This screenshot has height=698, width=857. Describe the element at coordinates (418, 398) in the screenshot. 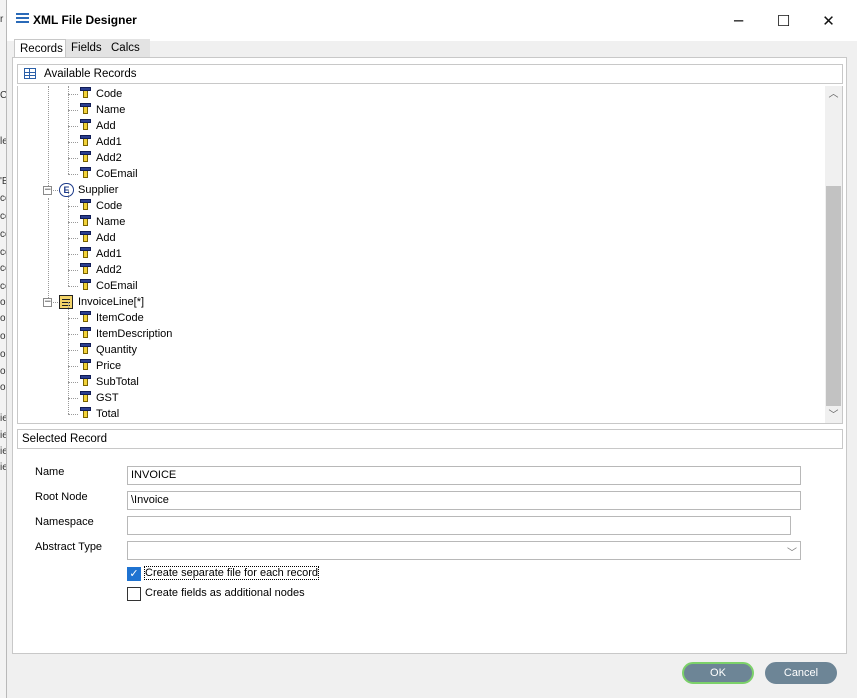

I see `tree-field-node: GST` at that location.